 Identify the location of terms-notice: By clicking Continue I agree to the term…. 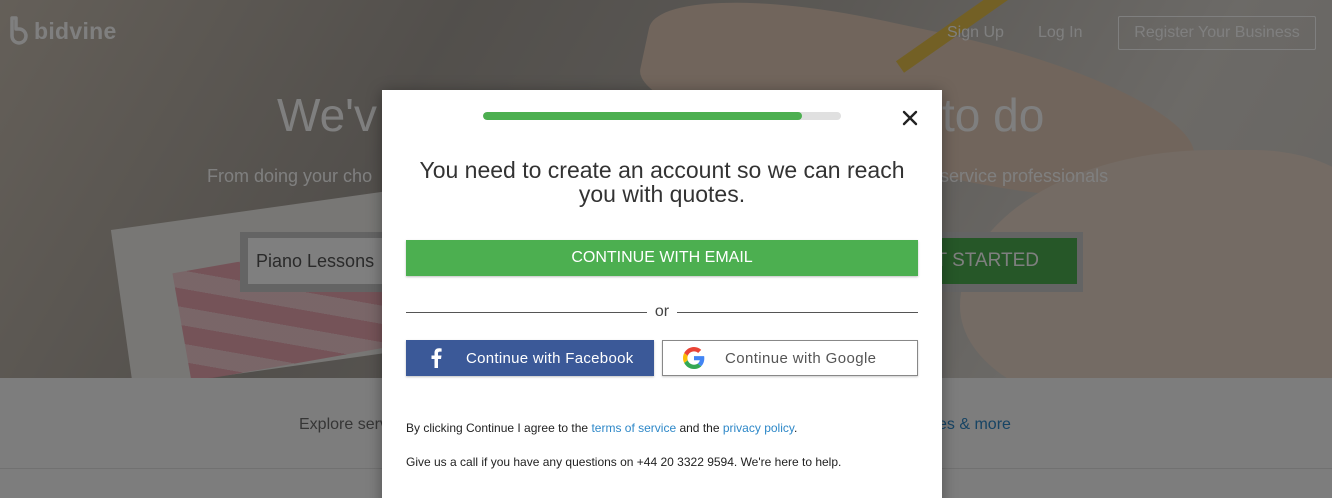
(601, 428).